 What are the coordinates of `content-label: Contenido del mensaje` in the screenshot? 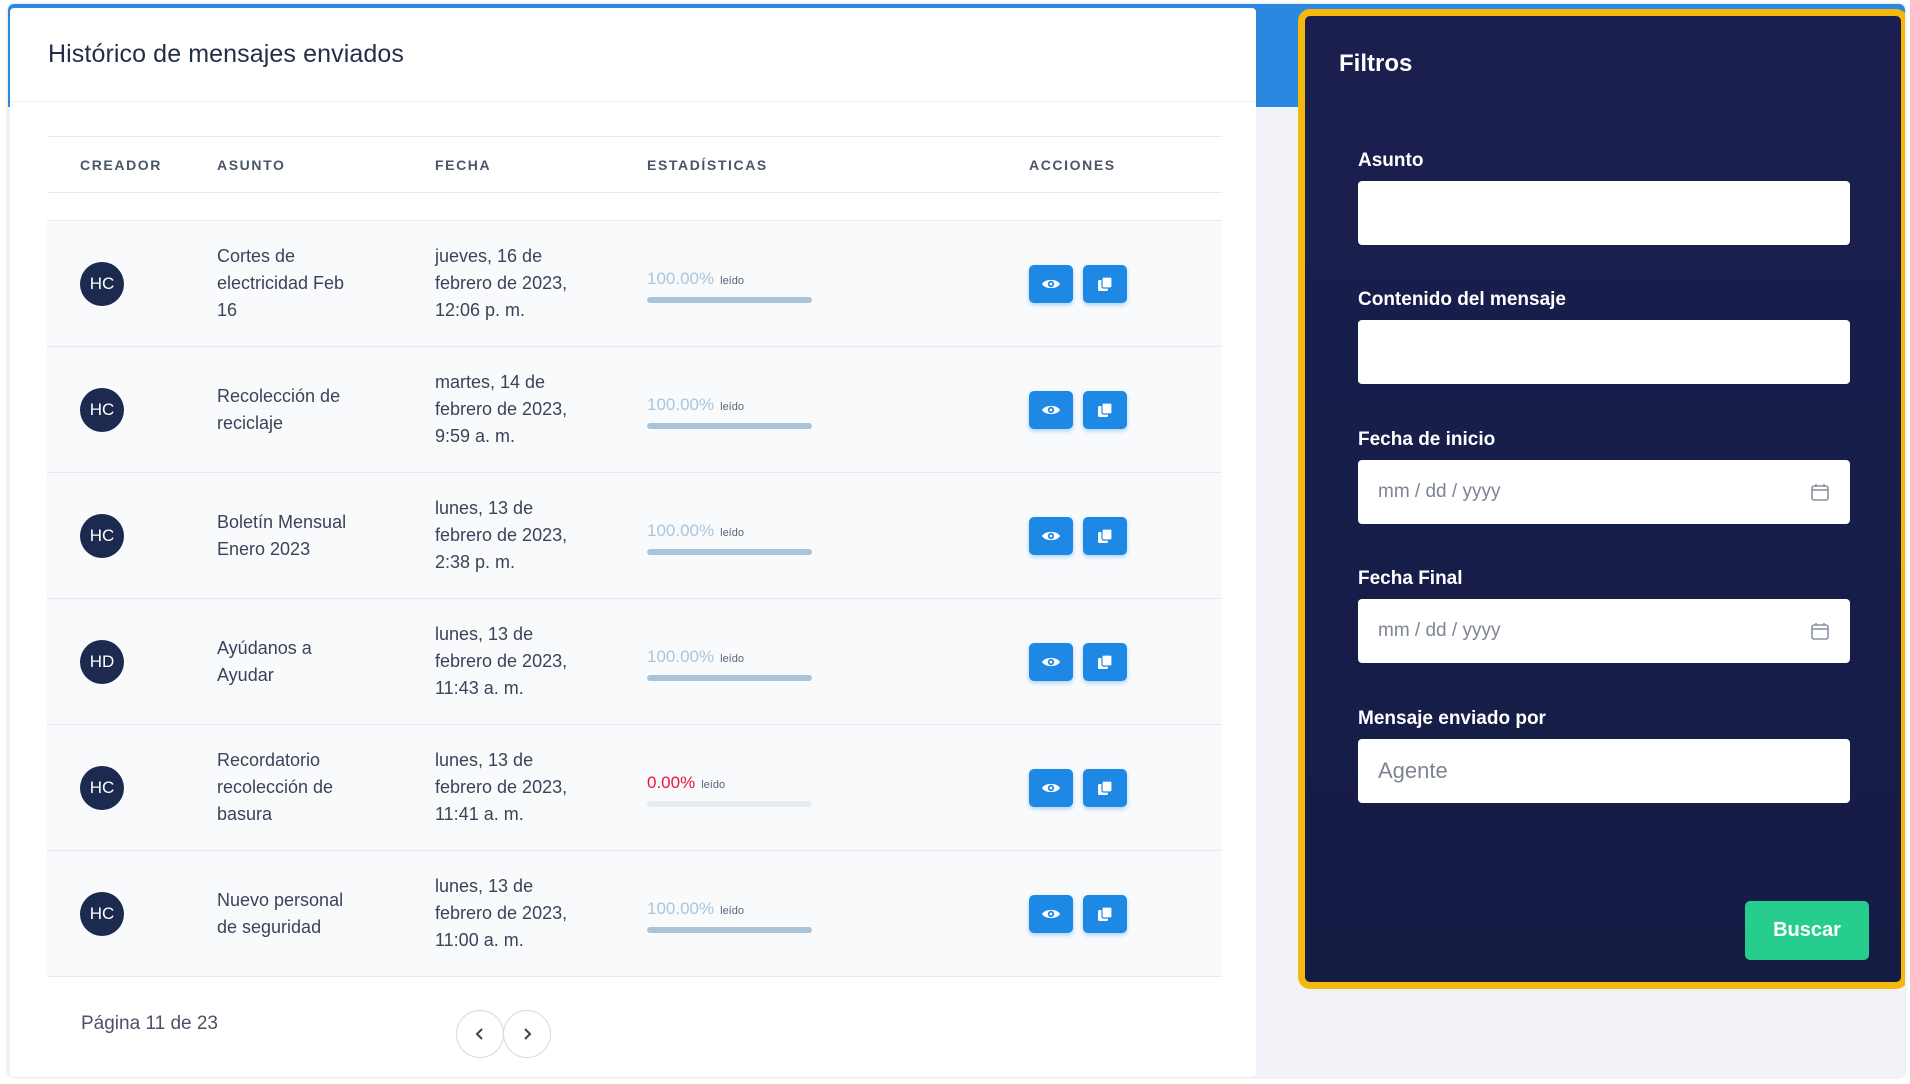 It's located at (1462, 299).